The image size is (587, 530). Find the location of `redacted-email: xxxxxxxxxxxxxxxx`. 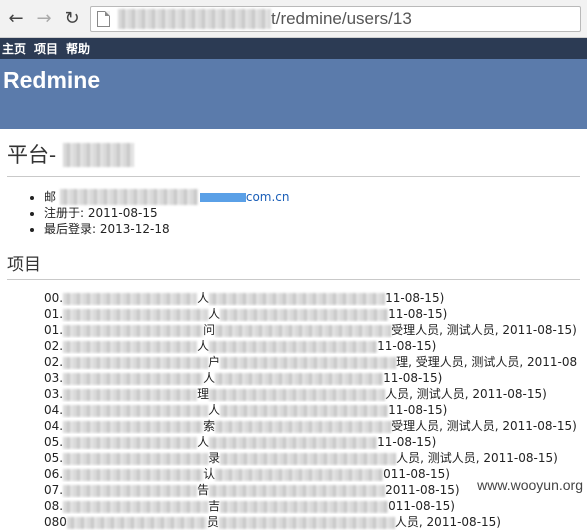

redacted-email: xxxxxxxxxxxxxxxx is located at coordinates (128, 197).